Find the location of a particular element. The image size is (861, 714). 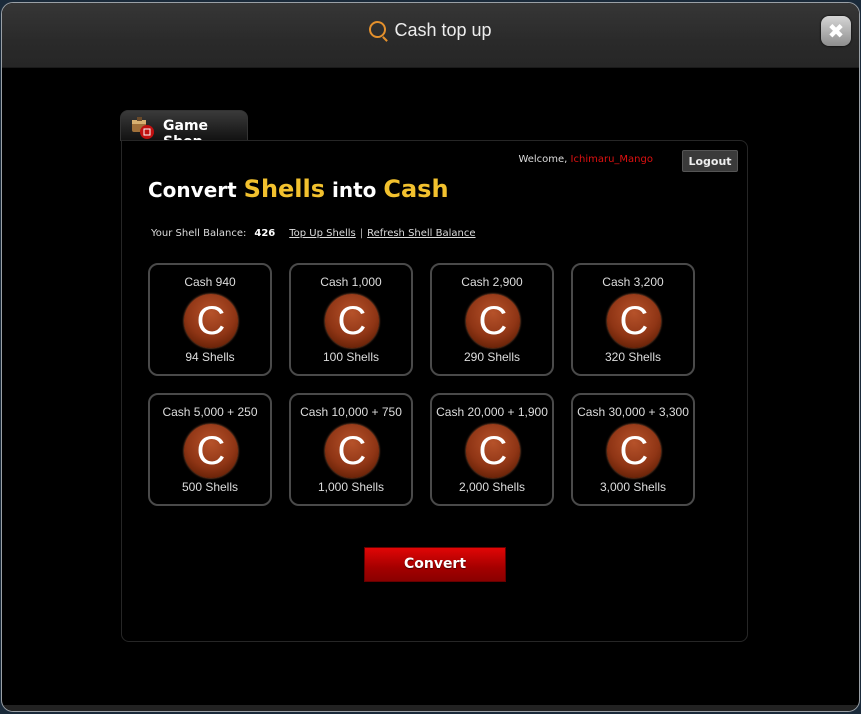

package-card: Cash 20,000 + 1,900 C 2,000 Shells is located at coordinates (492, 449).